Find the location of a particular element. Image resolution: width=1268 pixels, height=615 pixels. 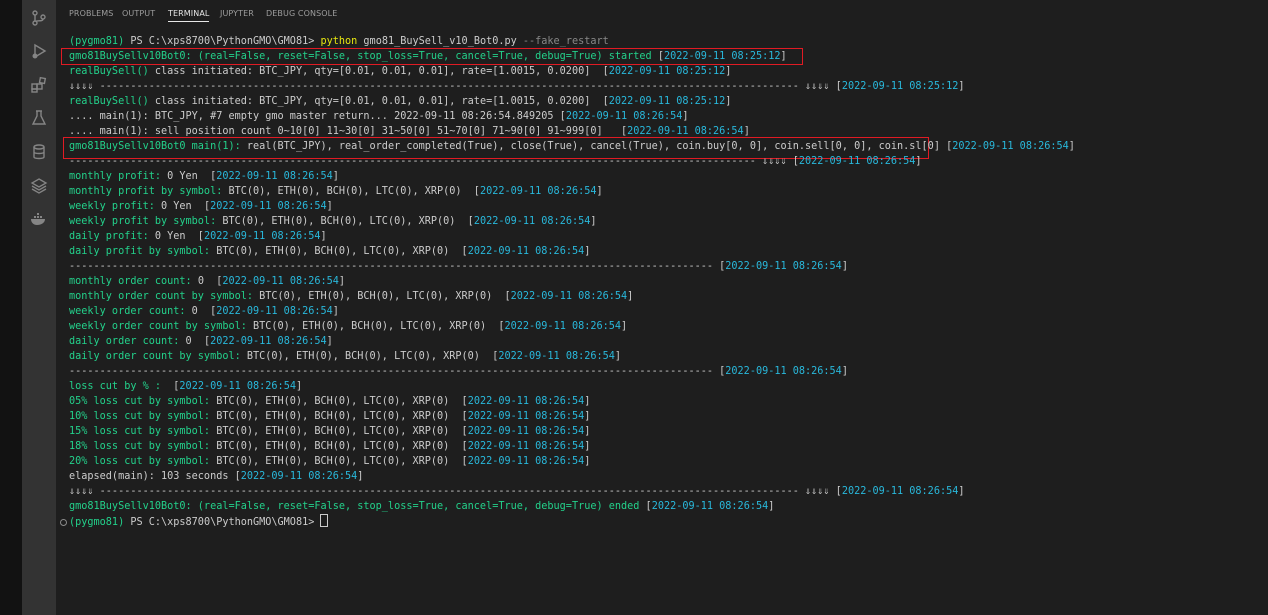

terminal-text: 18% loss cut by symbol: is located at coordinates (143, 446).